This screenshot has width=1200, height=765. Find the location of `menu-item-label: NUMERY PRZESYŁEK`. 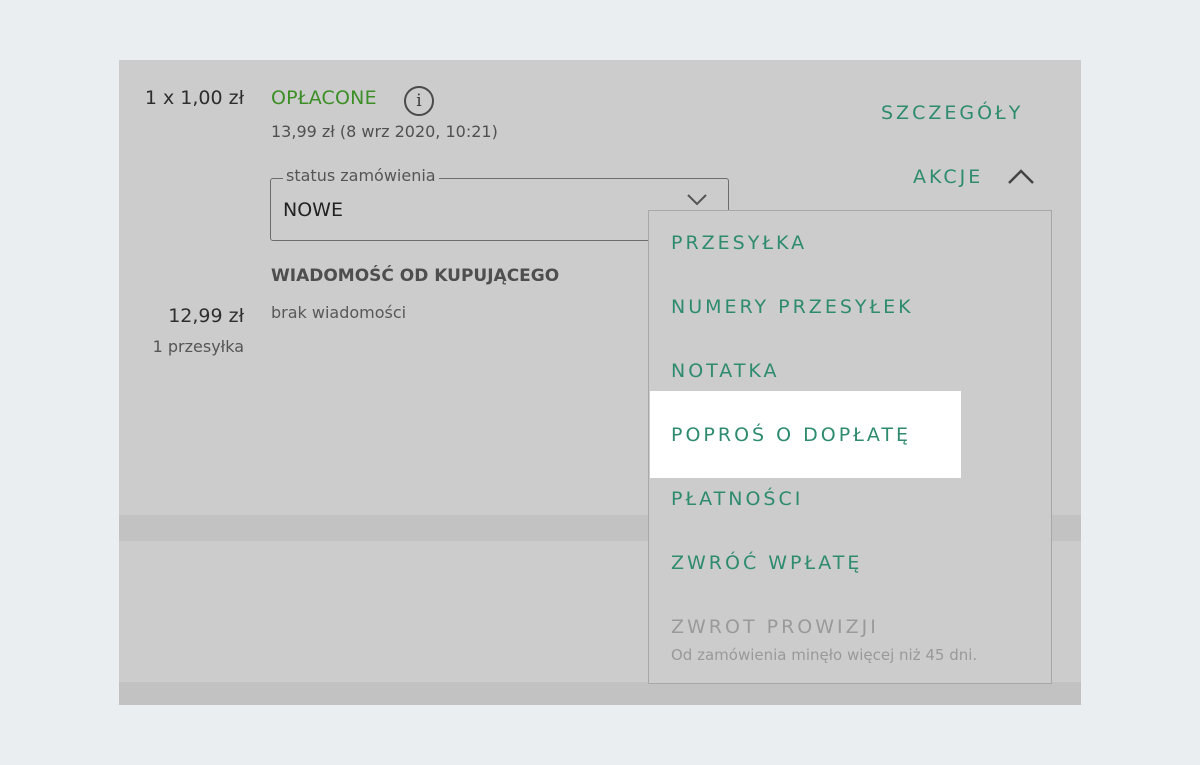

menu-item-label: NUMERY PRZESYŁEK is located at coordinates (792, 307).